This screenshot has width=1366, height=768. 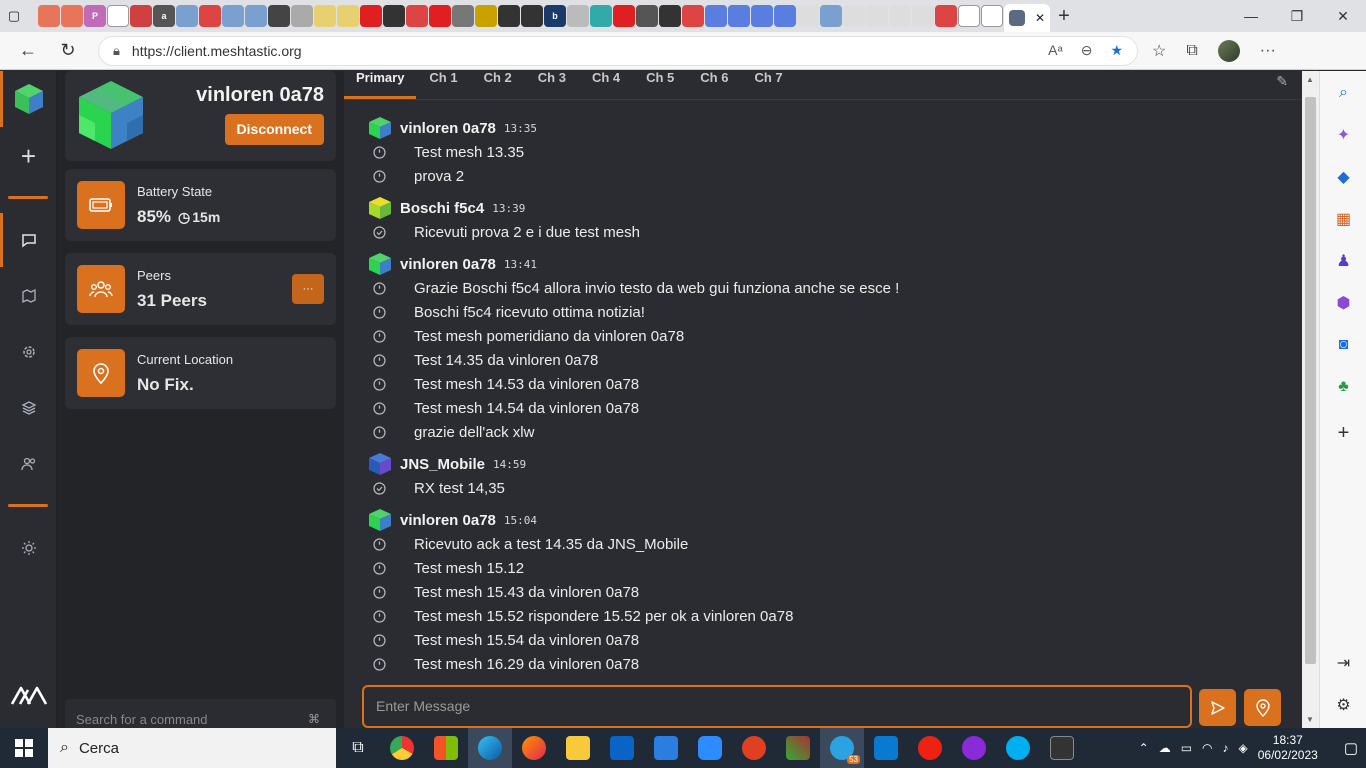 What do you see at coordinates (1262, 707) in the screenshot?
I see `send-location-button` at bounding box center [1262, 707].